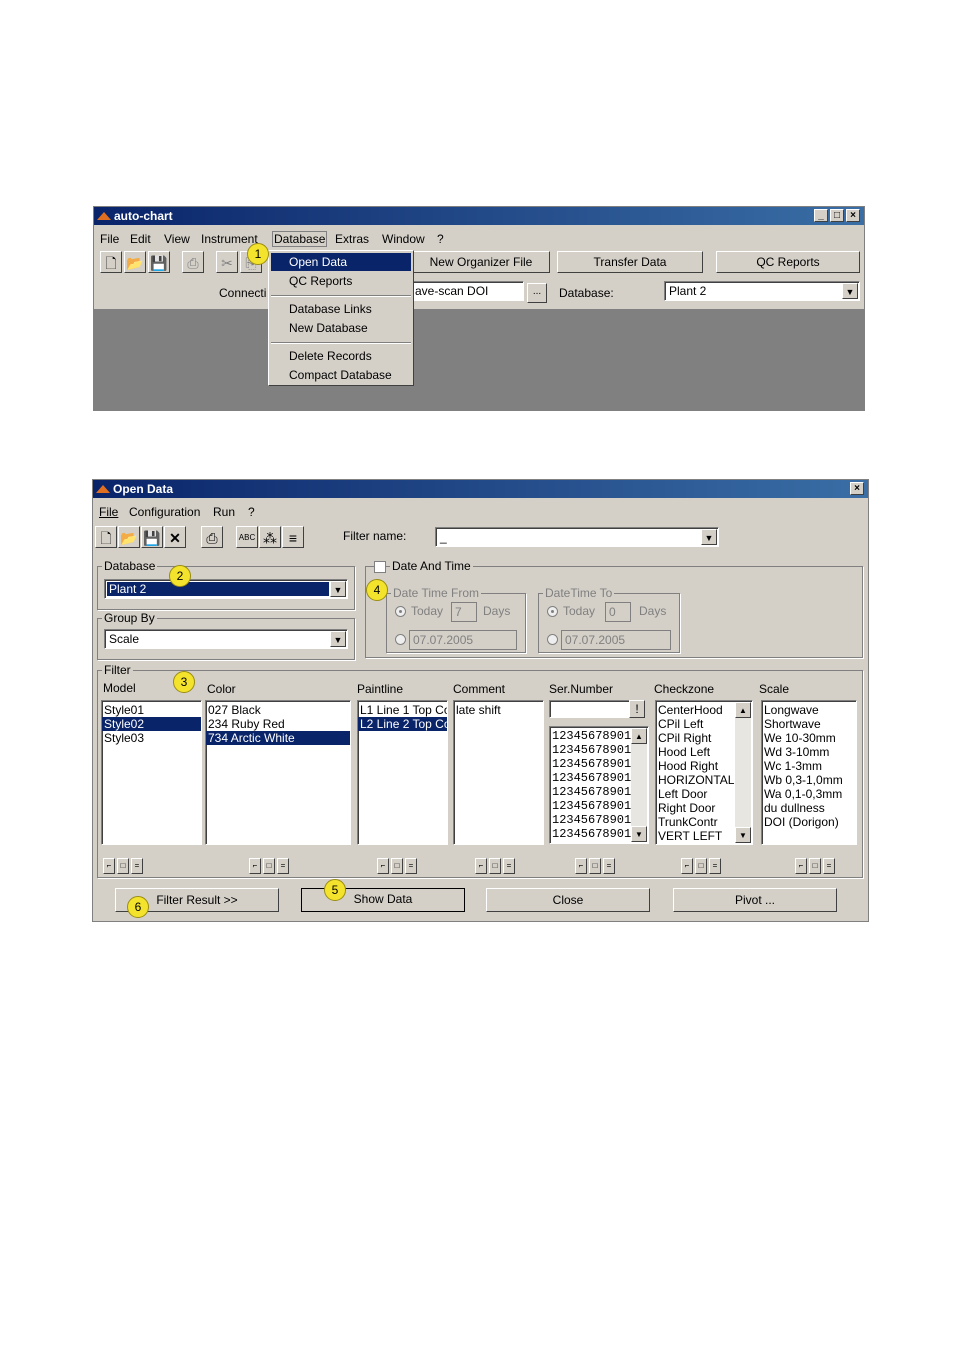 The width and height of the screenshot is (954, 1354). Describe the element at coordinates (224, 512) in the screenshot. I see `menu-run: Run` at that location.